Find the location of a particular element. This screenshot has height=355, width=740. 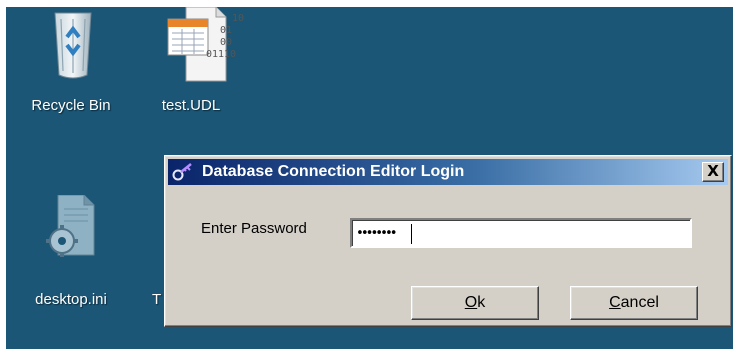

udl-file-glyph-text: 10 01 00 01110 is located at coordinates (225, 37).